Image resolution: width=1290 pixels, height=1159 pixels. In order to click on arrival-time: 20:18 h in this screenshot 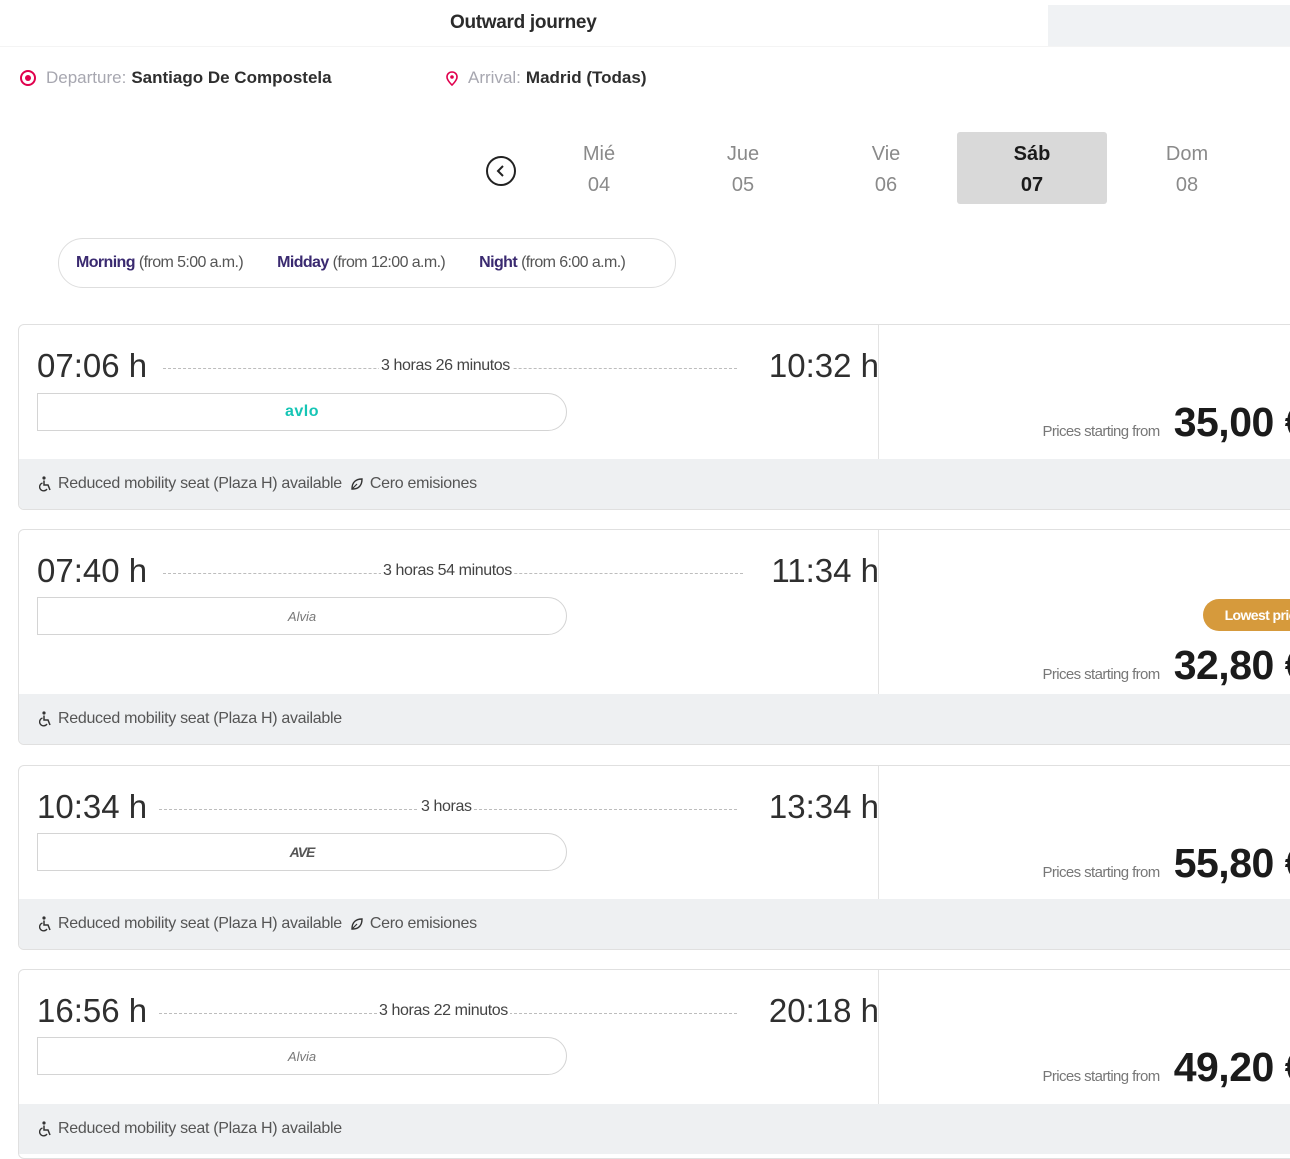, I will do `click(824, 1011)`.